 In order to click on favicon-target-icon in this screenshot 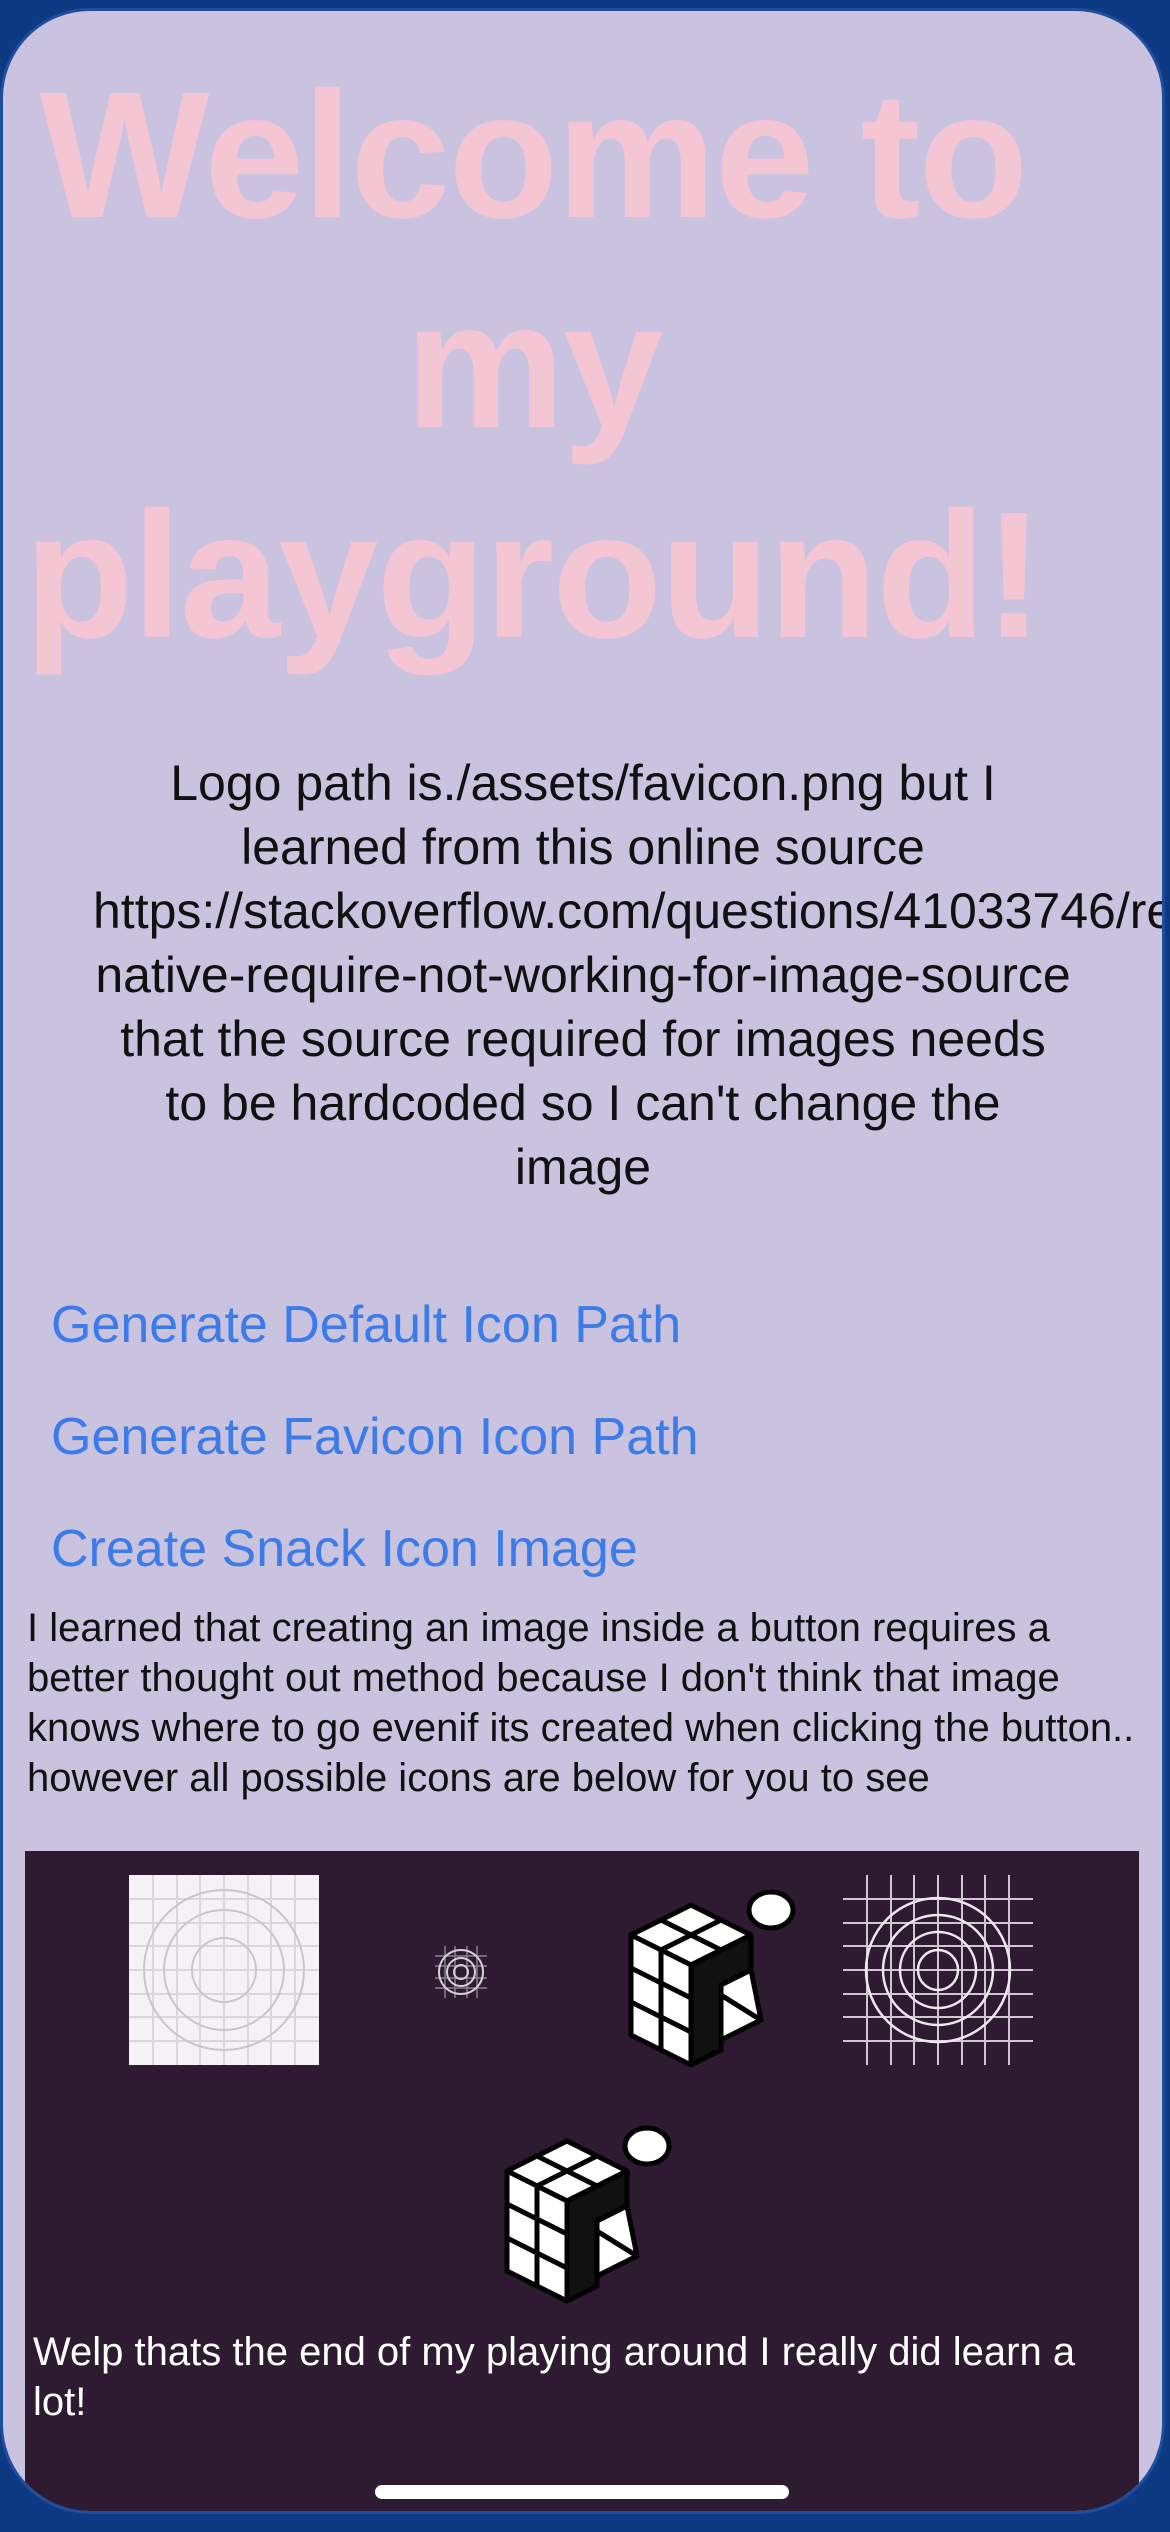, I will do `click(461, 1974)`.